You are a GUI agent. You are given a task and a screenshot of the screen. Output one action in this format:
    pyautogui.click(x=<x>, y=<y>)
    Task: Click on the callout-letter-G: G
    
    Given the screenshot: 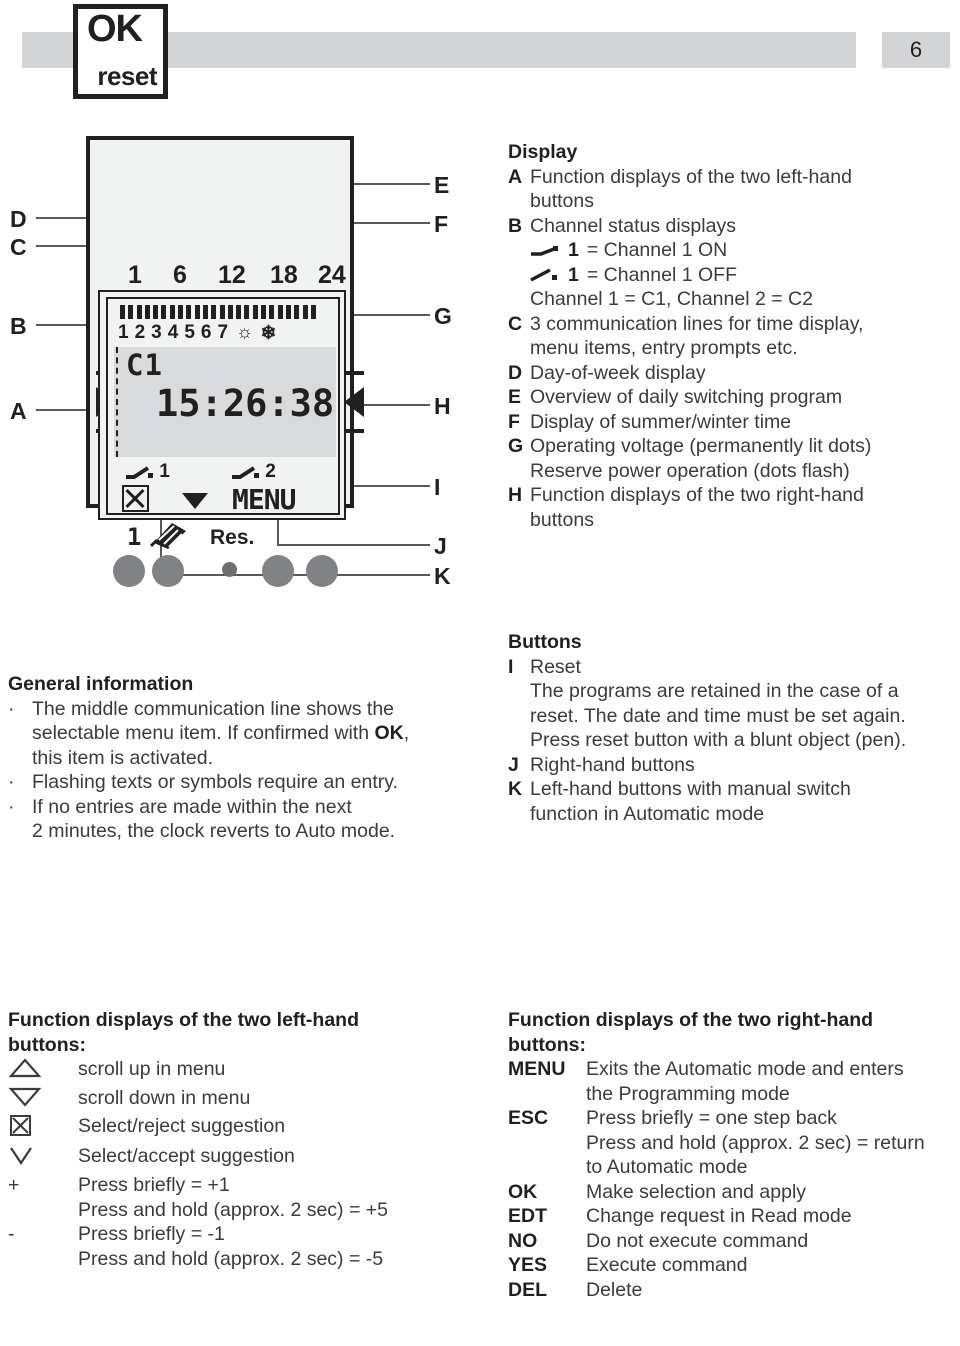 What is the action you would take?
    pyautogui.click(x=443, y=316)
    